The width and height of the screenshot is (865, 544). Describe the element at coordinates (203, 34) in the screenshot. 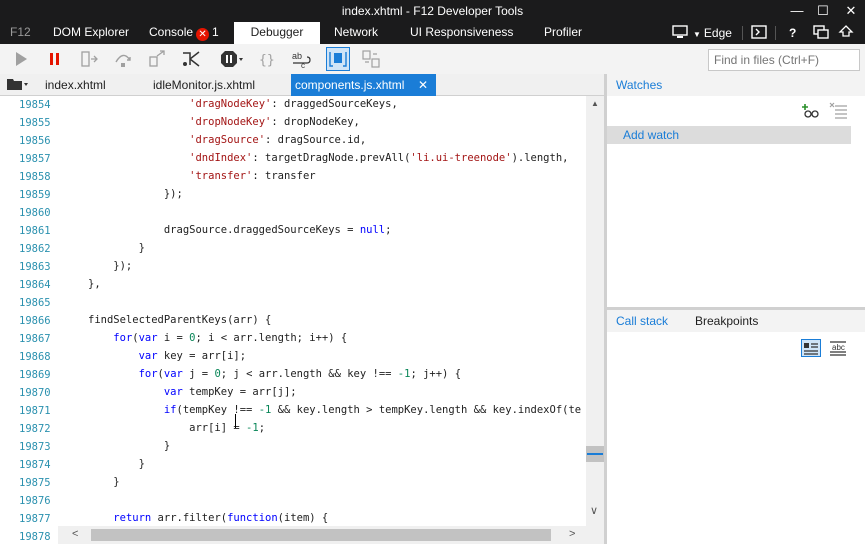

I see `error-icon: ✕` at that location.